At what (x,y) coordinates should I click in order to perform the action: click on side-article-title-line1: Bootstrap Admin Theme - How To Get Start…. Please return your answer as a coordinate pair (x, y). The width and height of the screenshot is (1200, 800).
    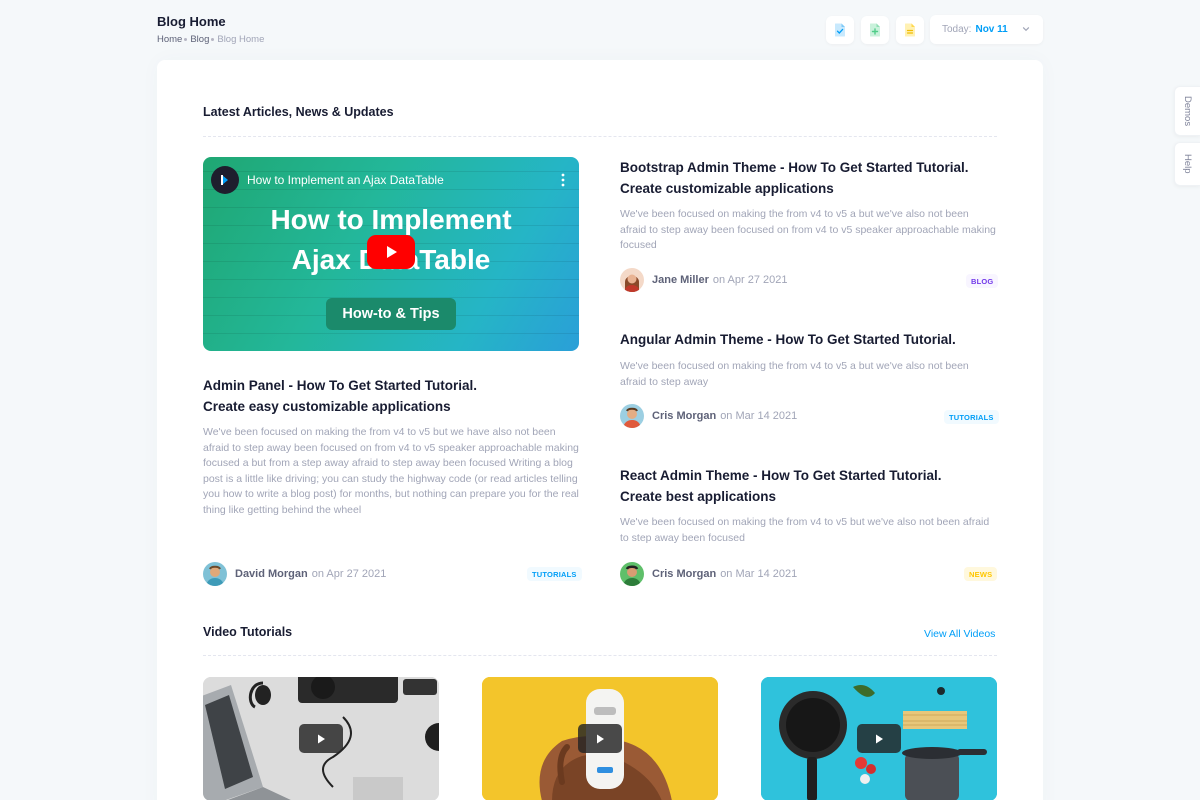
    Looking at the image, I should click on (794, 167).